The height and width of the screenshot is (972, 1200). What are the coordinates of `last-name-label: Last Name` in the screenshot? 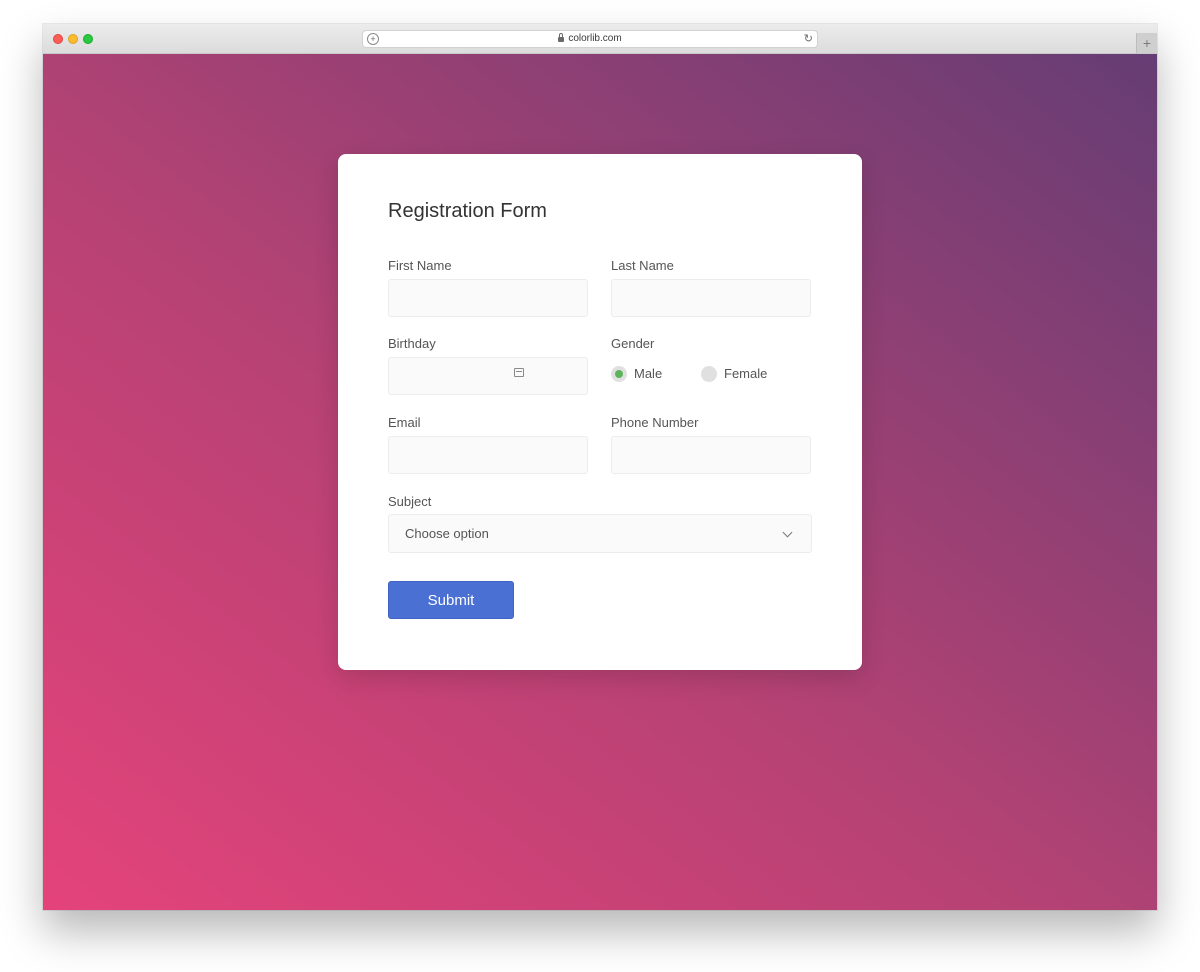 It's located at (642, 265).